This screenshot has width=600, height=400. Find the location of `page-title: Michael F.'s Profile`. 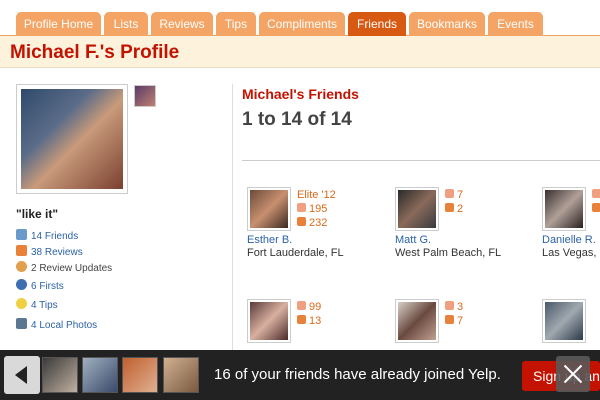

page-title: Michael F.'s Profile is located at coordinates (95, 52).